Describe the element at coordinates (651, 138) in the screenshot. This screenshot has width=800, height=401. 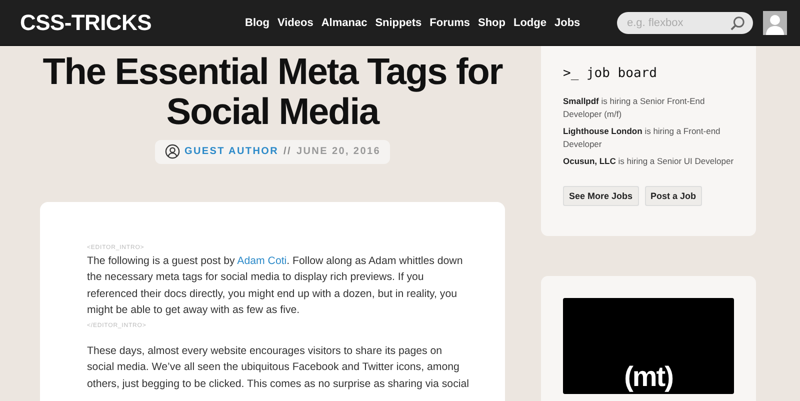
I see `job-listing: Lighthouse London is hiring a Front-end Developer` at that location.